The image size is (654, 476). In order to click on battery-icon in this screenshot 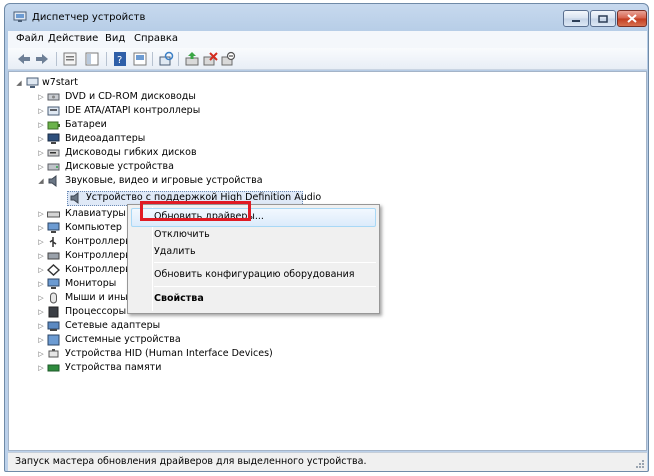, I will do `click(53, 125)`.